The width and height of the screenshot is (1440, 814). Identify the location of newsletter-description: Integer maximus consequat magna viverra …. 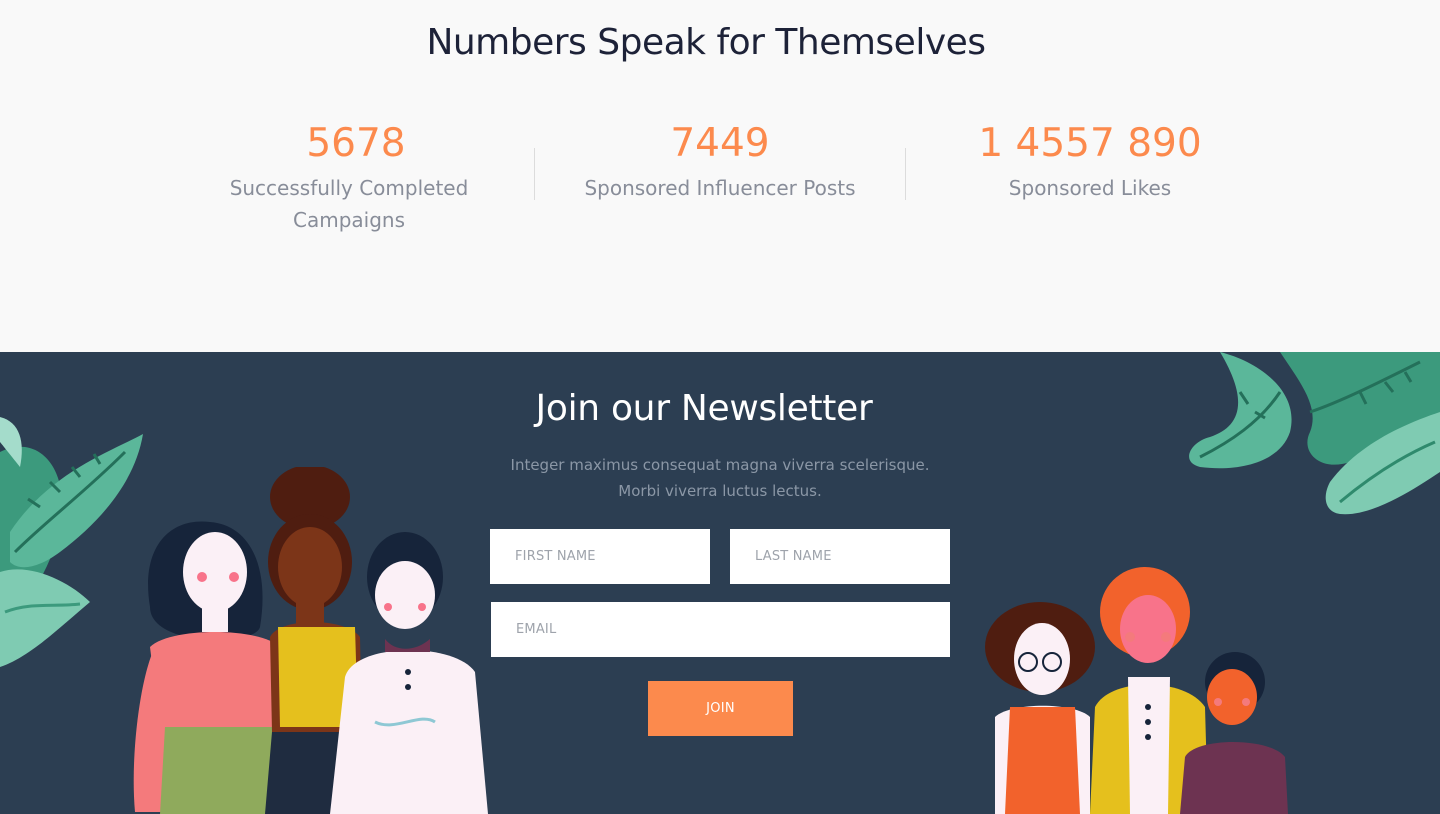
(720, 478).